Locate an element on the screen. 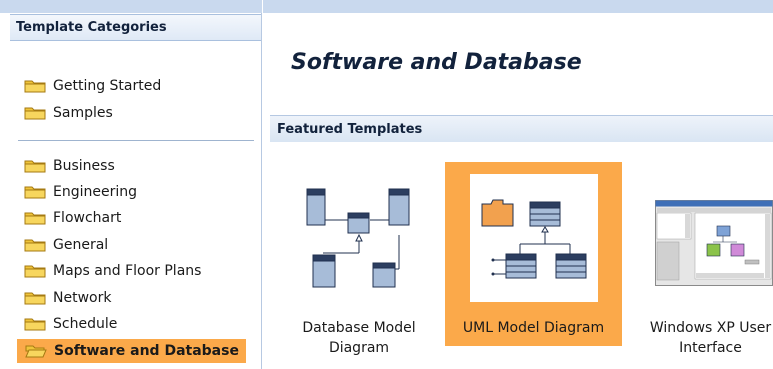 The height and width of the screenshot is (369, 773). category-label: Business is located at coordinates (84, 166).